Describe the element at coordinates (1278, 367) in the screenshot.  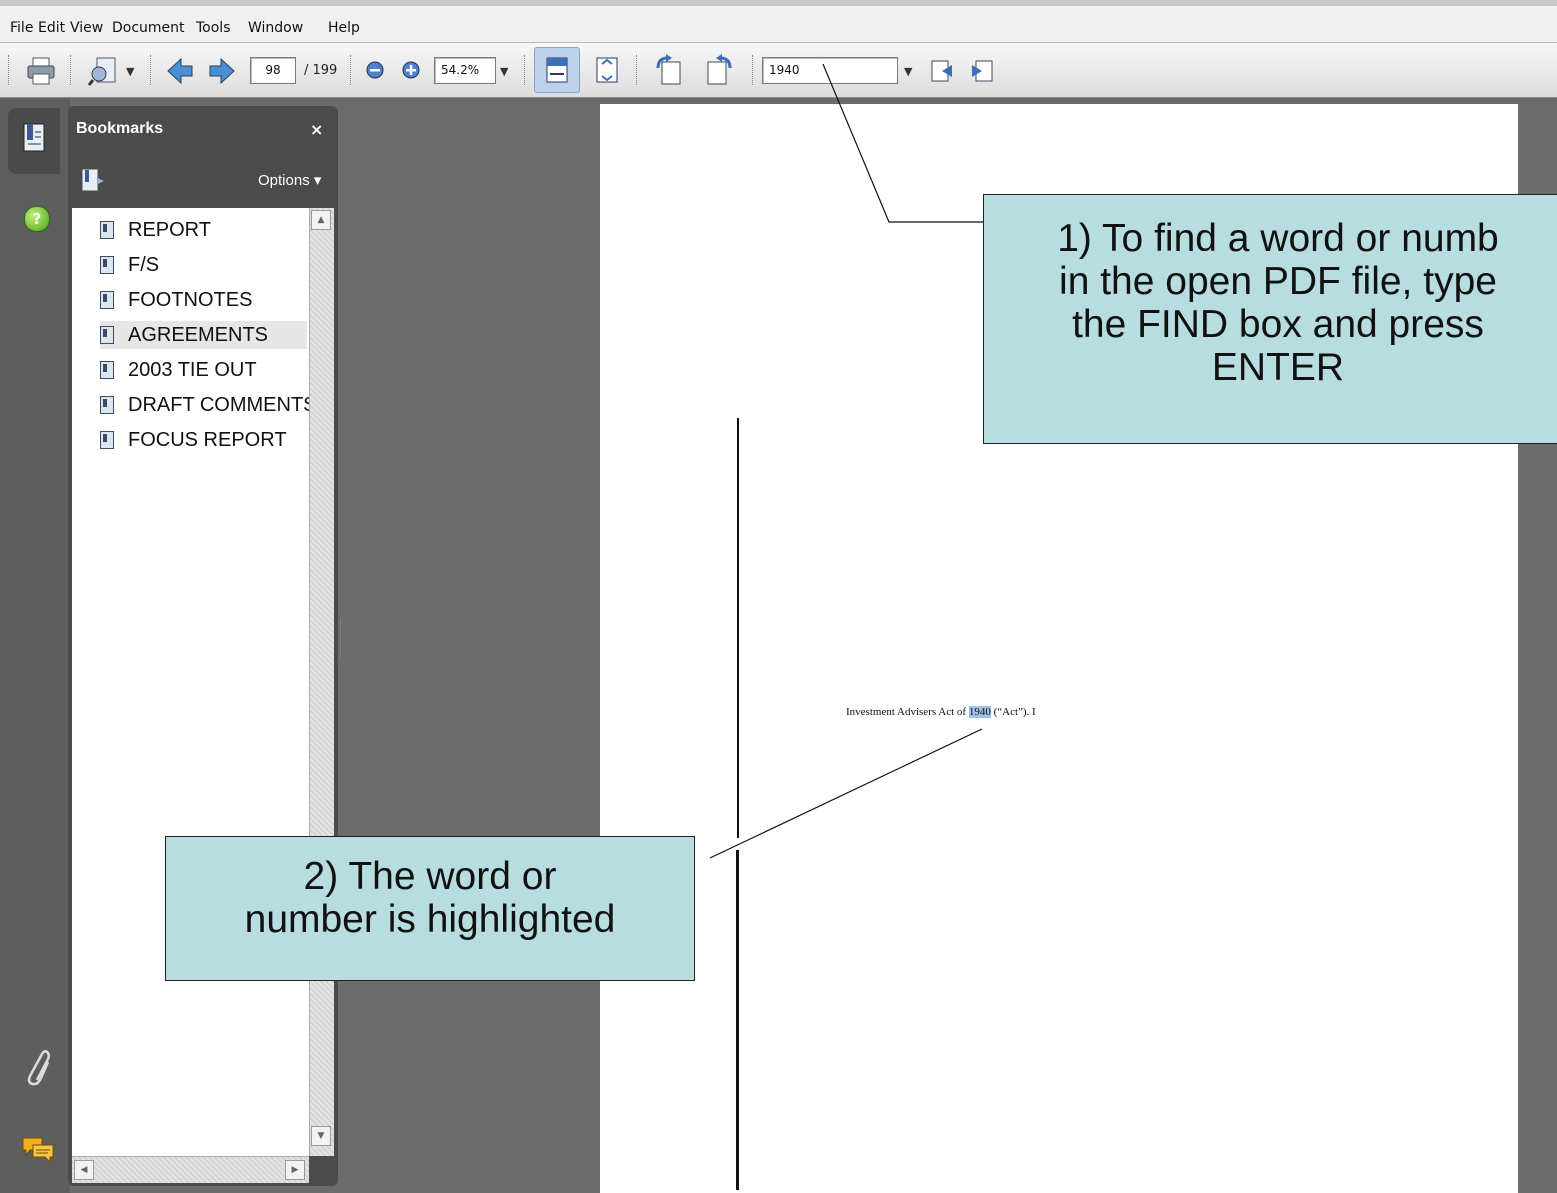
I see `callout-line: ENTER` at that location.